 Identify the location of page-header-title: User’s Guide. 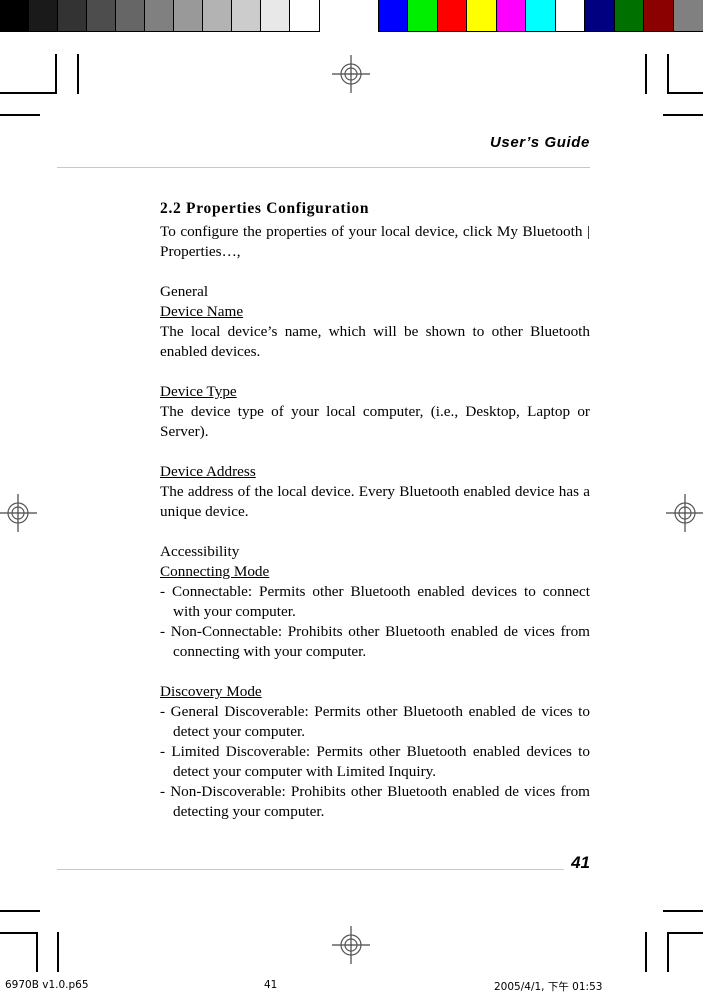
(539, 142).